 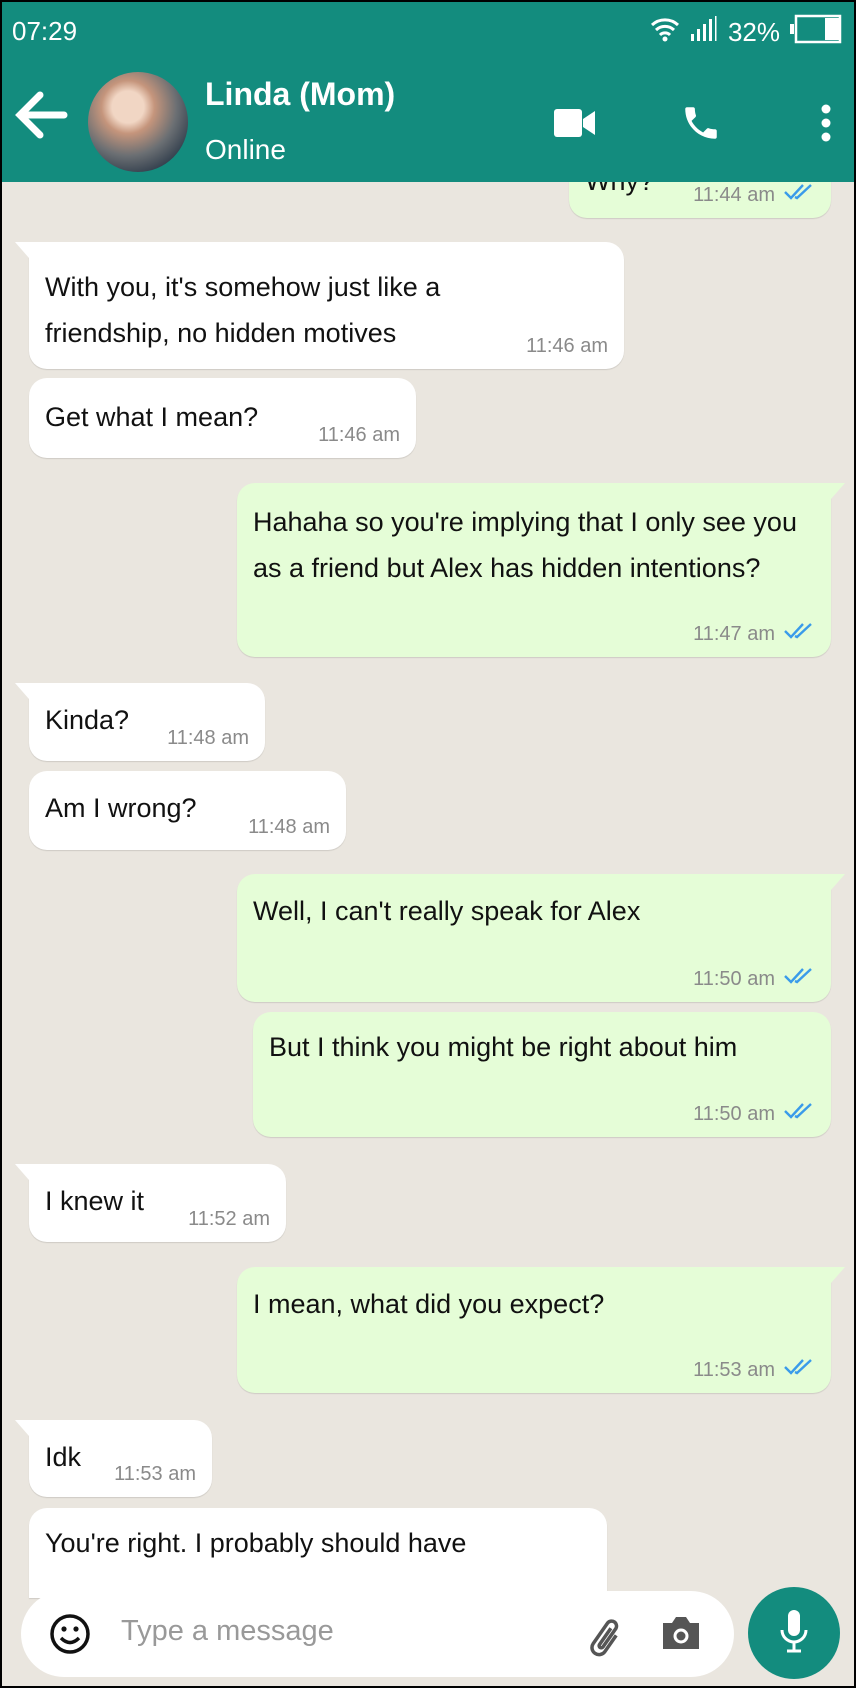 I want to click on wifi-icon, so click(x=665, y=32).